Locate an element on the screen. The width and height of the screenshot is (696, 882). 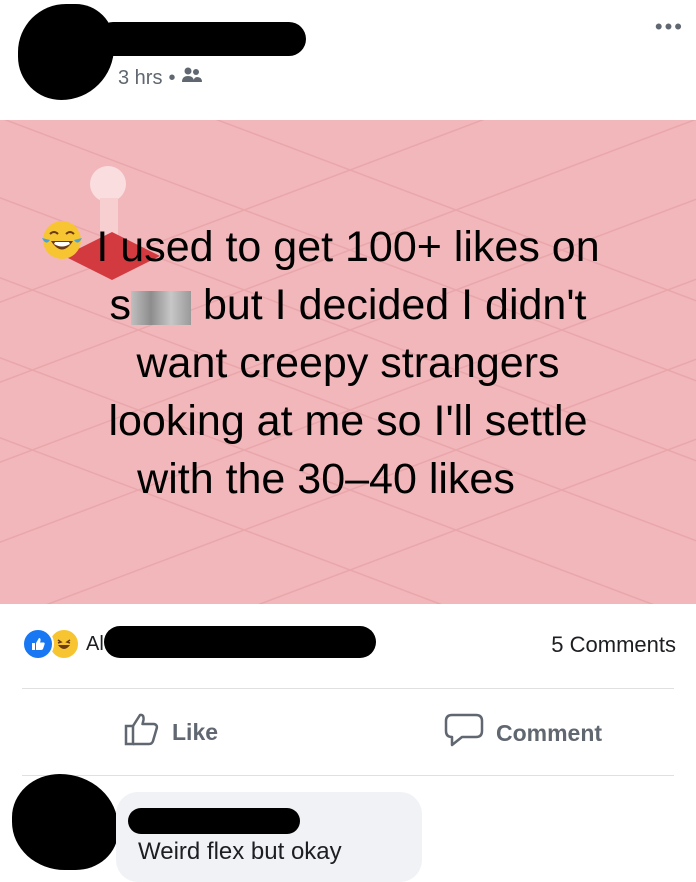
comments-count: 5 Comments is located at coordinates (613, 645).